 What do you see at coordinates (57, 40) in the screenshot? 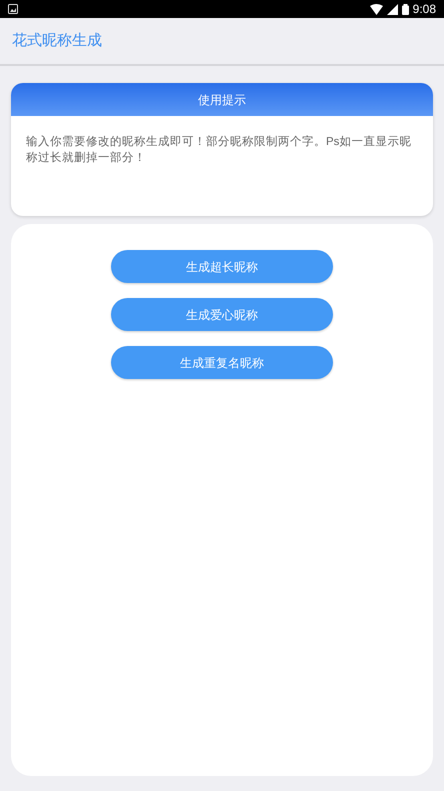
I see `app-title: 花式昵称生成` at bounding box center [57, 40].